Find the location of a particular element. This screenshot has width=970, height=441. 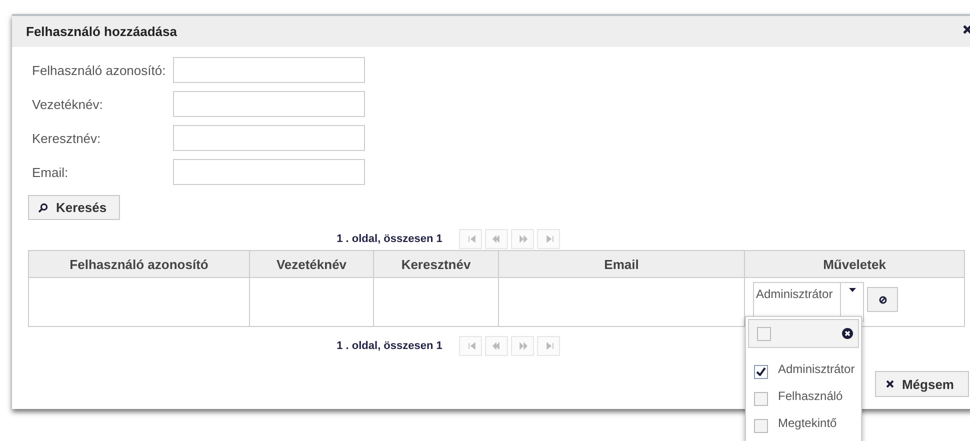

role-option: Felhasználó is located at coordinates (803, 398).